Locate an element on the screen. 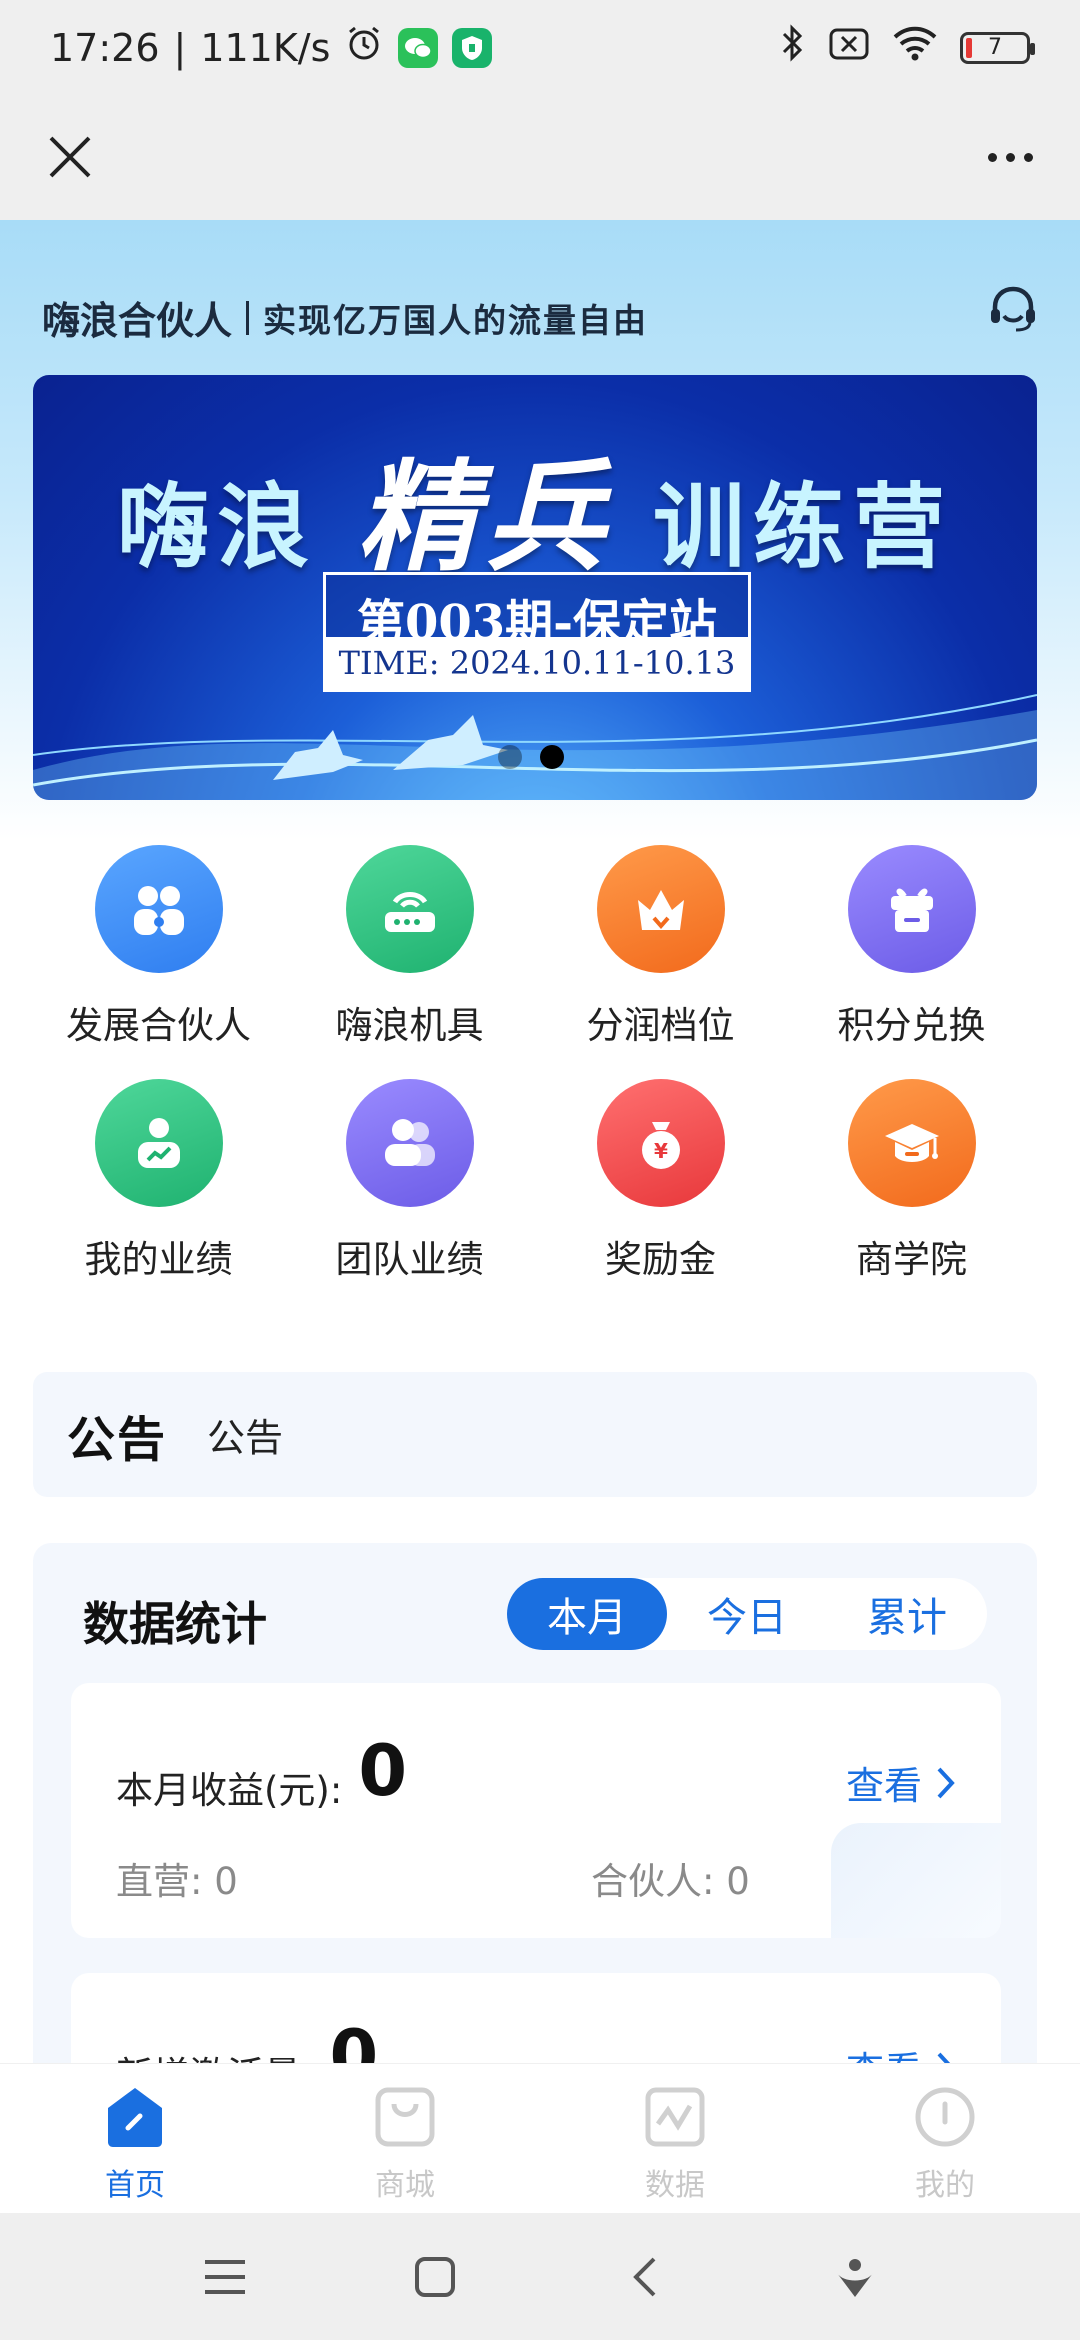 This screenshot has width=1080, height=2340. home-system-button is located at coordinates (435, 2277).